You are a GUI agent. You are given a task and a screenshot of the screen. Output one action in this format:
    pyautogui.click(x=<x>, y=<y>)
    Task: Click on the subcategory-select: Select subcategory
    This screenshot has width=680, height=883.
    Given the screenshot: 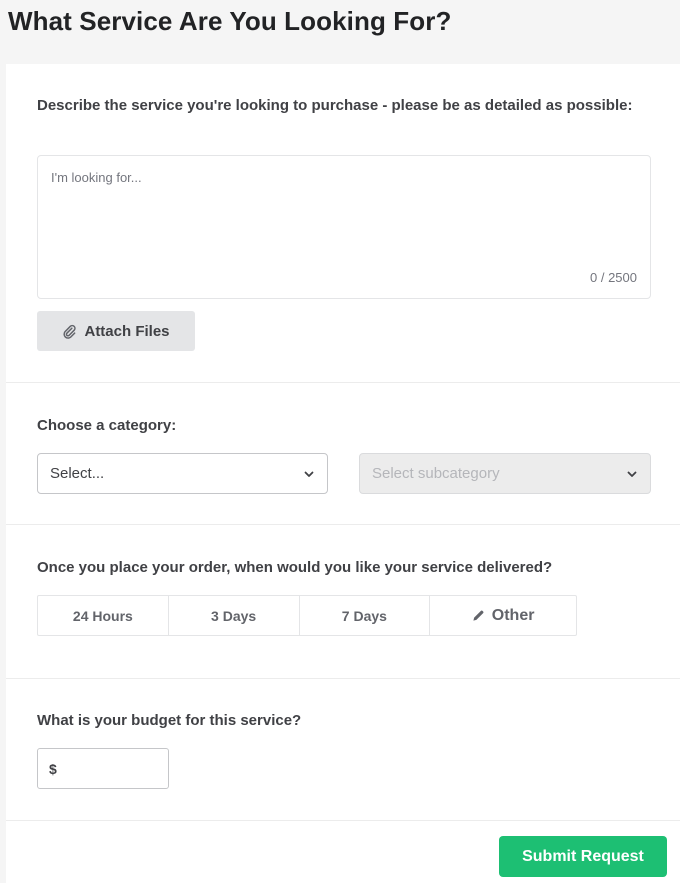 What is the action you would take?
    pyautogui.click(x=505, y=473)
    